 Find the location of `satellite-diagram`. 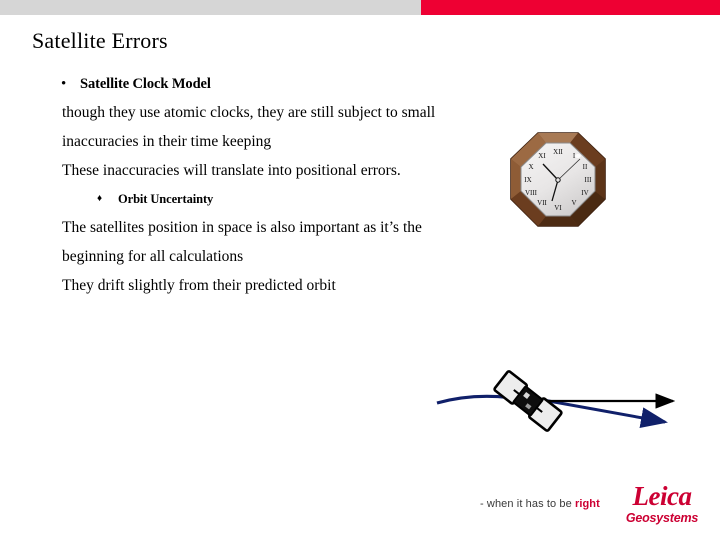

satellite-diagram is located at coordinates (557, 400).